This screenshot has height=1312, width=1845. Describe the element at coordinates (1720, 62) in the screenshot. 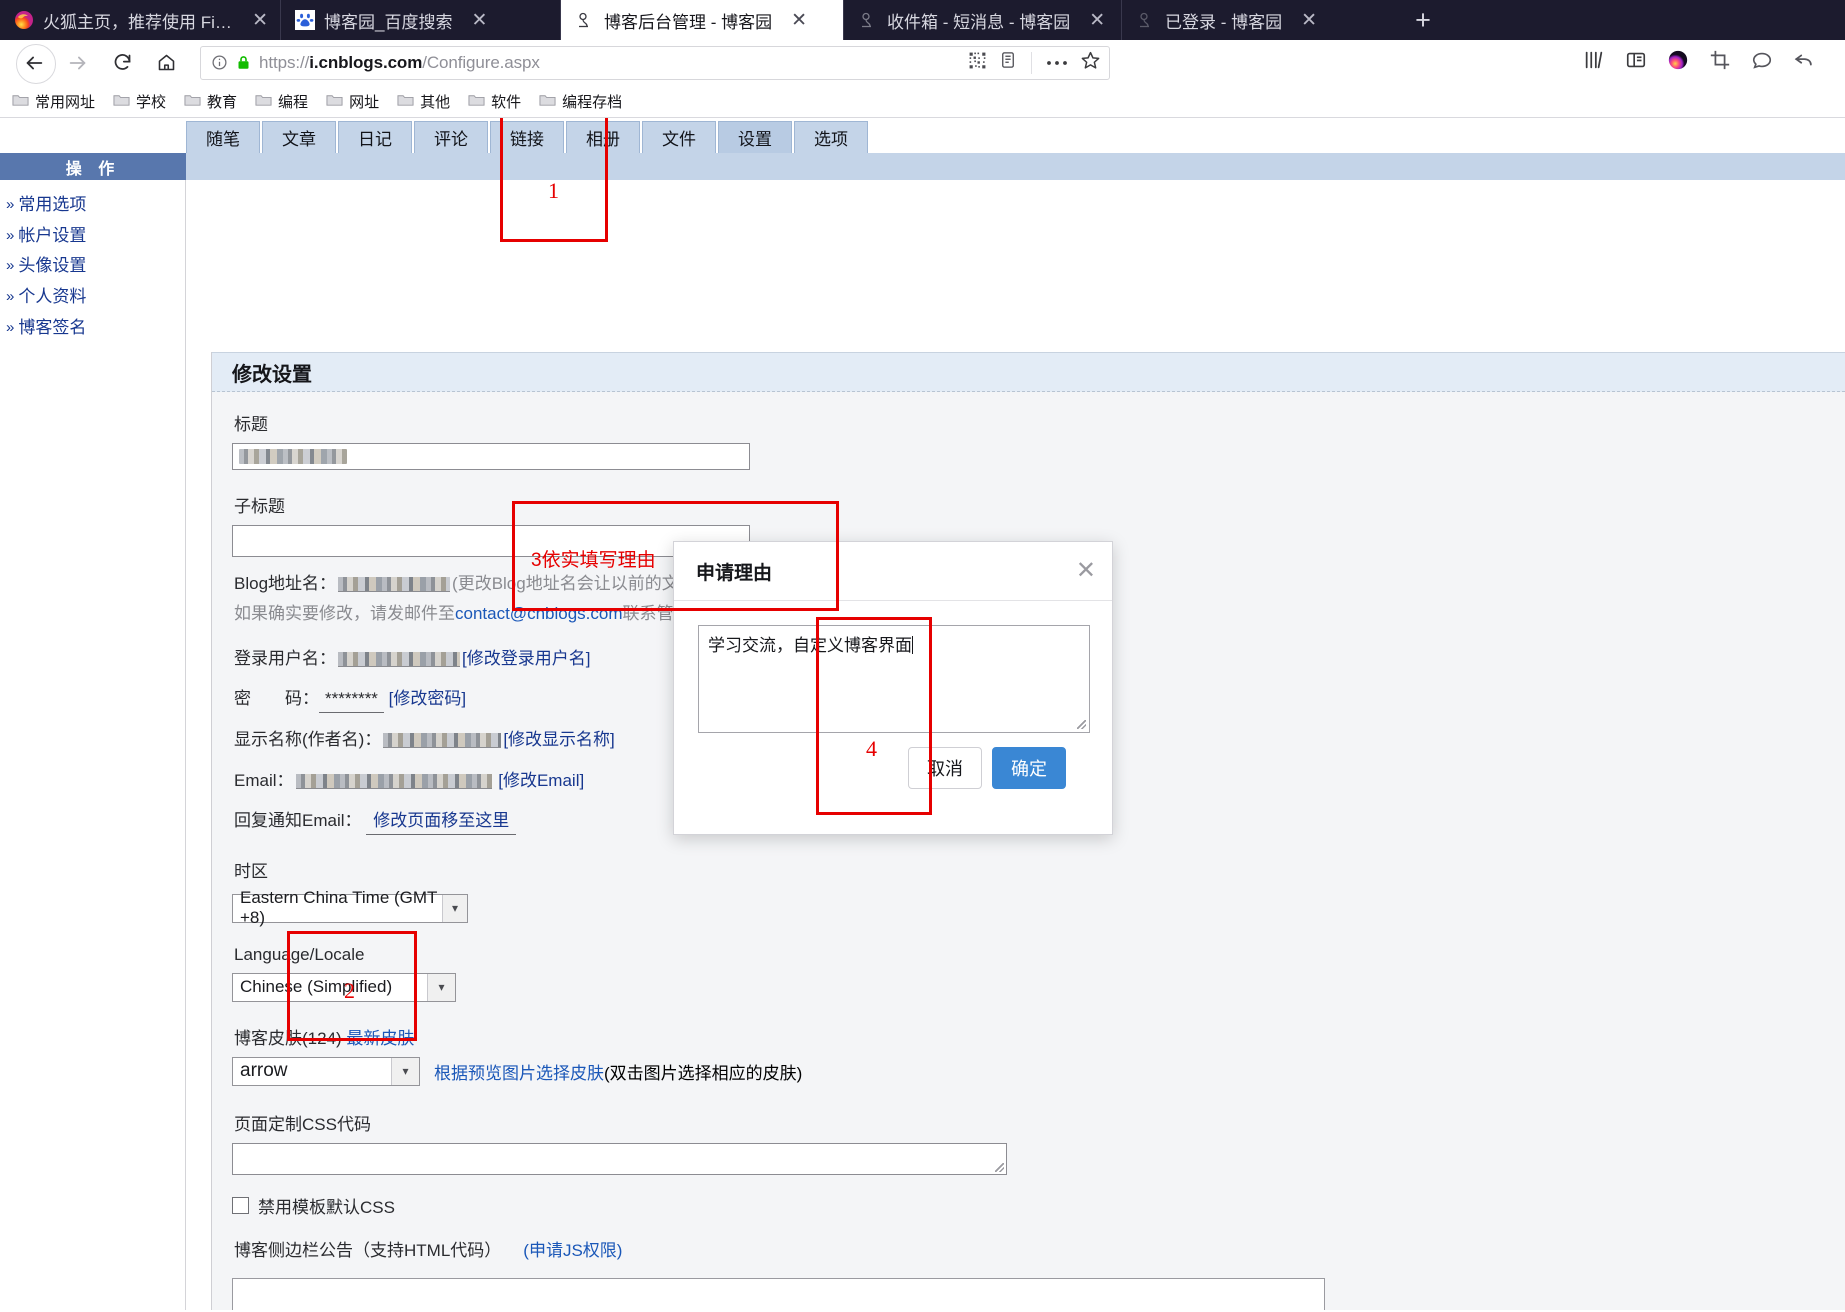

I see `screenshot-icon` at that location.